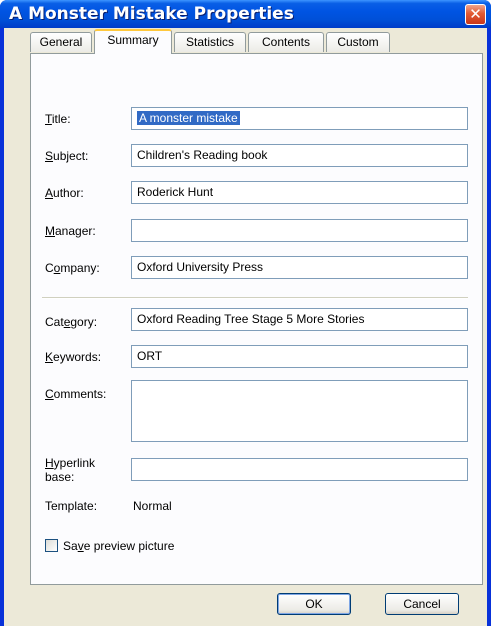  I want to click on cancel-button: Cancel, so click(422, 604).